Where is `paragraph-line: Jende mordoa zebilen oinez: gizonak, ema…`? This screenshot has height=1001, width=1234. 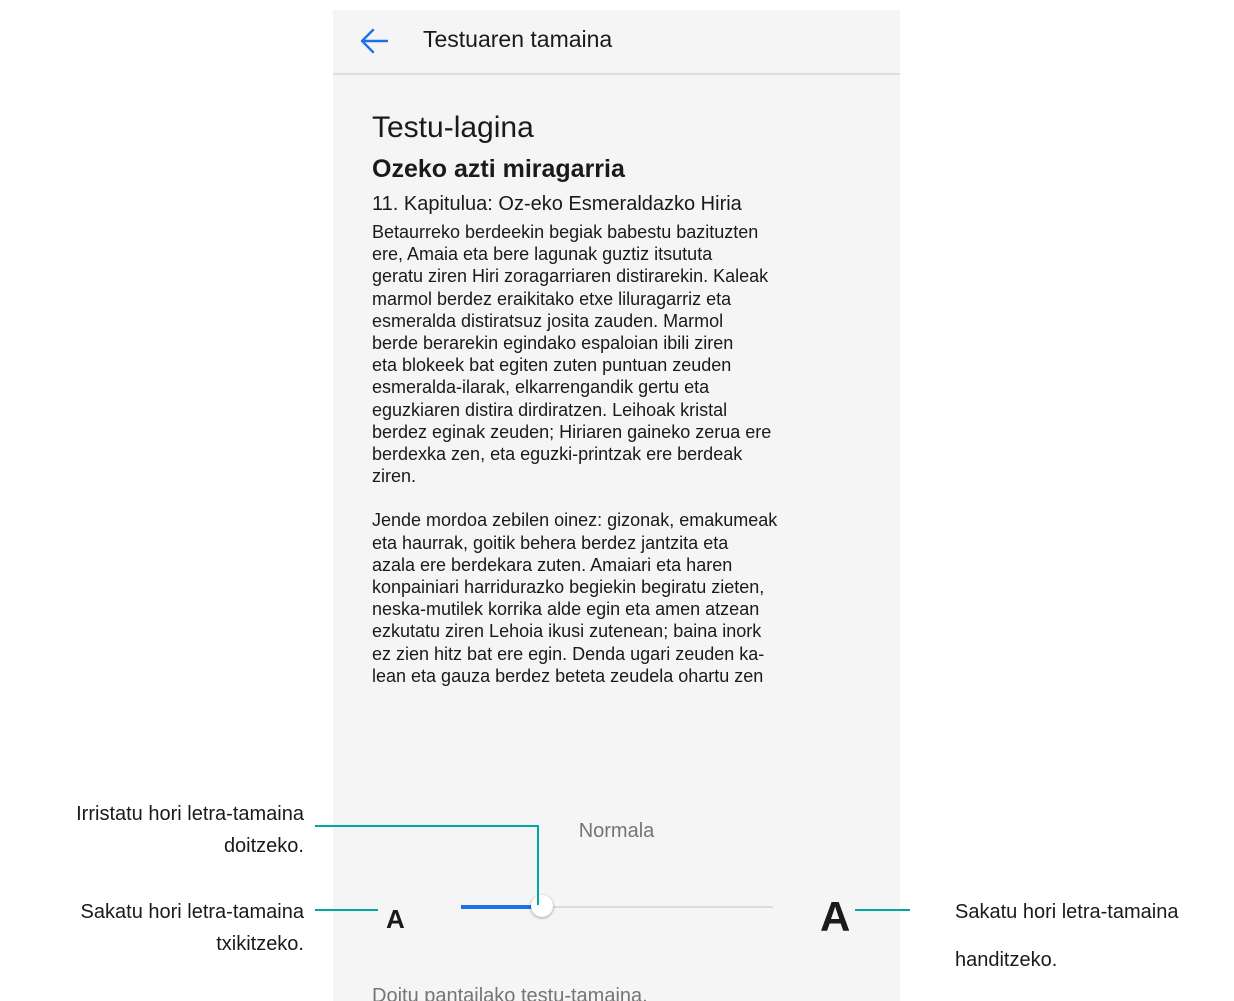 paragraph-line: Jende mordoa zebilen oinez: gizonak, ema… is located at coordinates (575, 520).